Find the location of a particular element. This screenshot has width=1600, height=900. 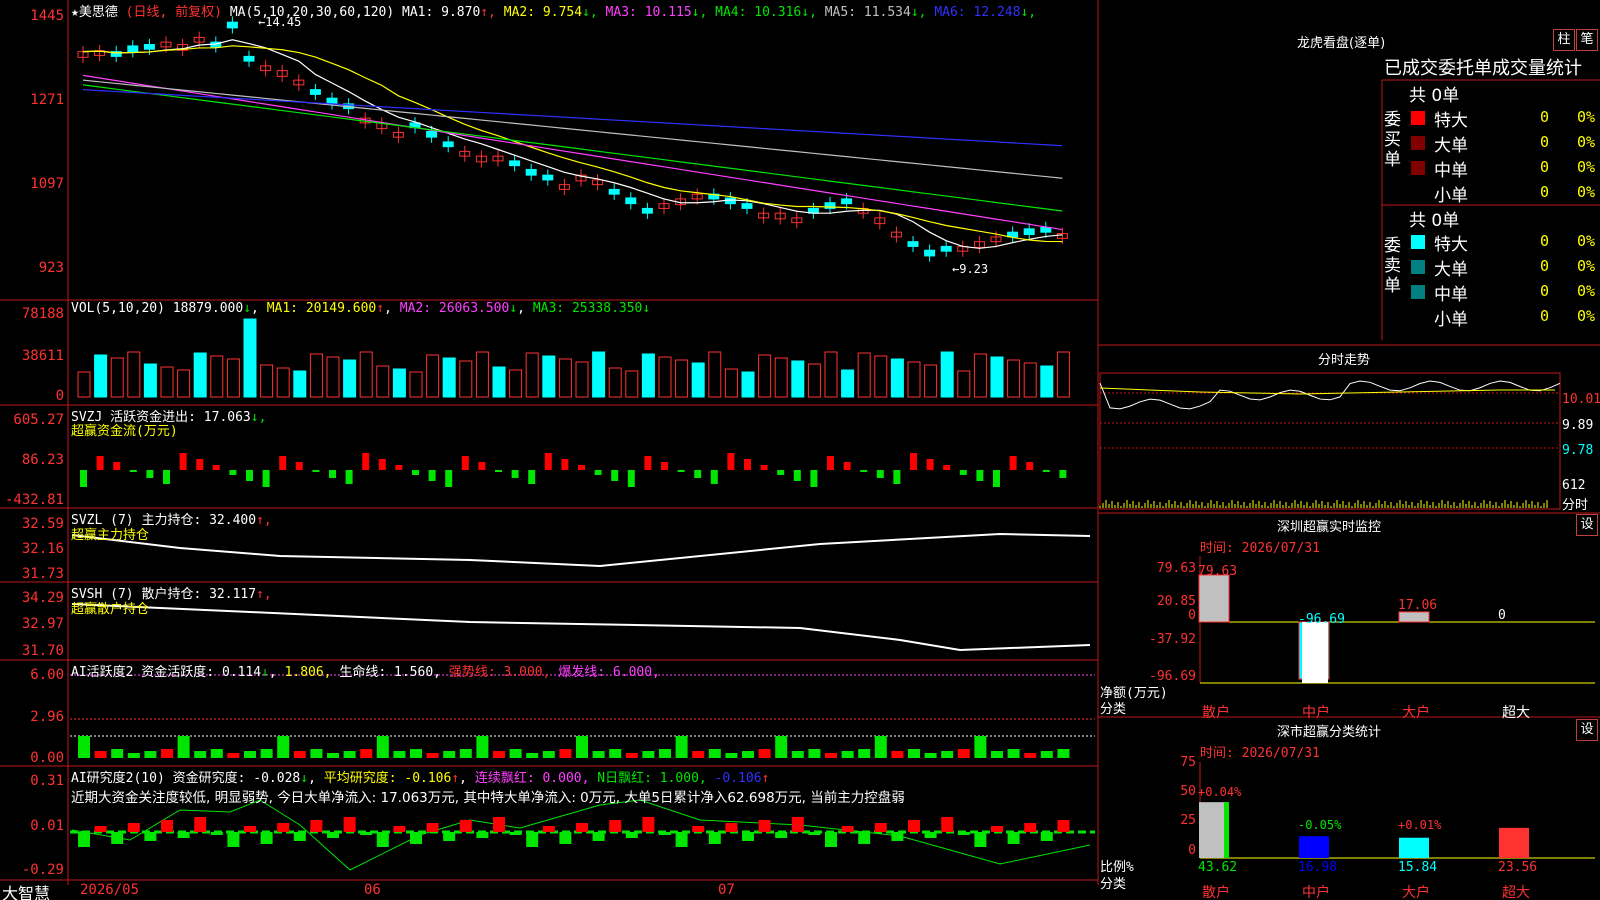

buy-swatch is located at coordinates (1418, 118).